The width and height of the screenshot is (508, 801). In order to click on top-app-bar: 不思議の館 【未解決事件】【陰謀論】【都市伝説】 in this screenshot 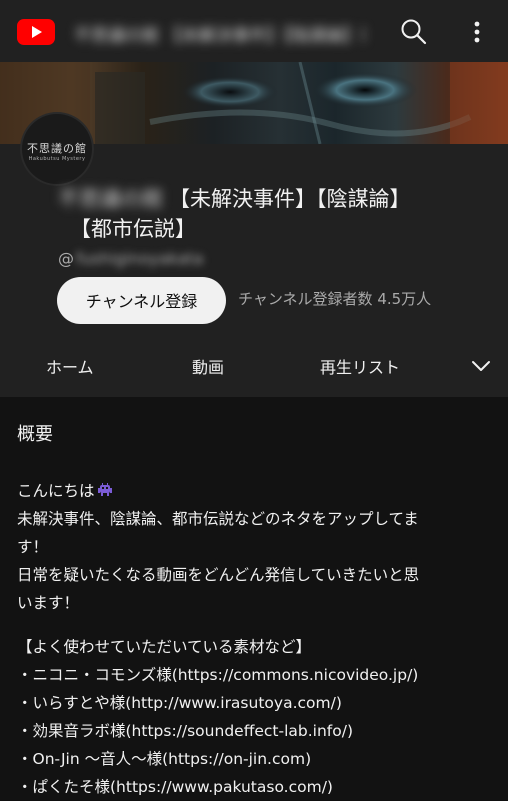, I will do `click(254, 31)`.